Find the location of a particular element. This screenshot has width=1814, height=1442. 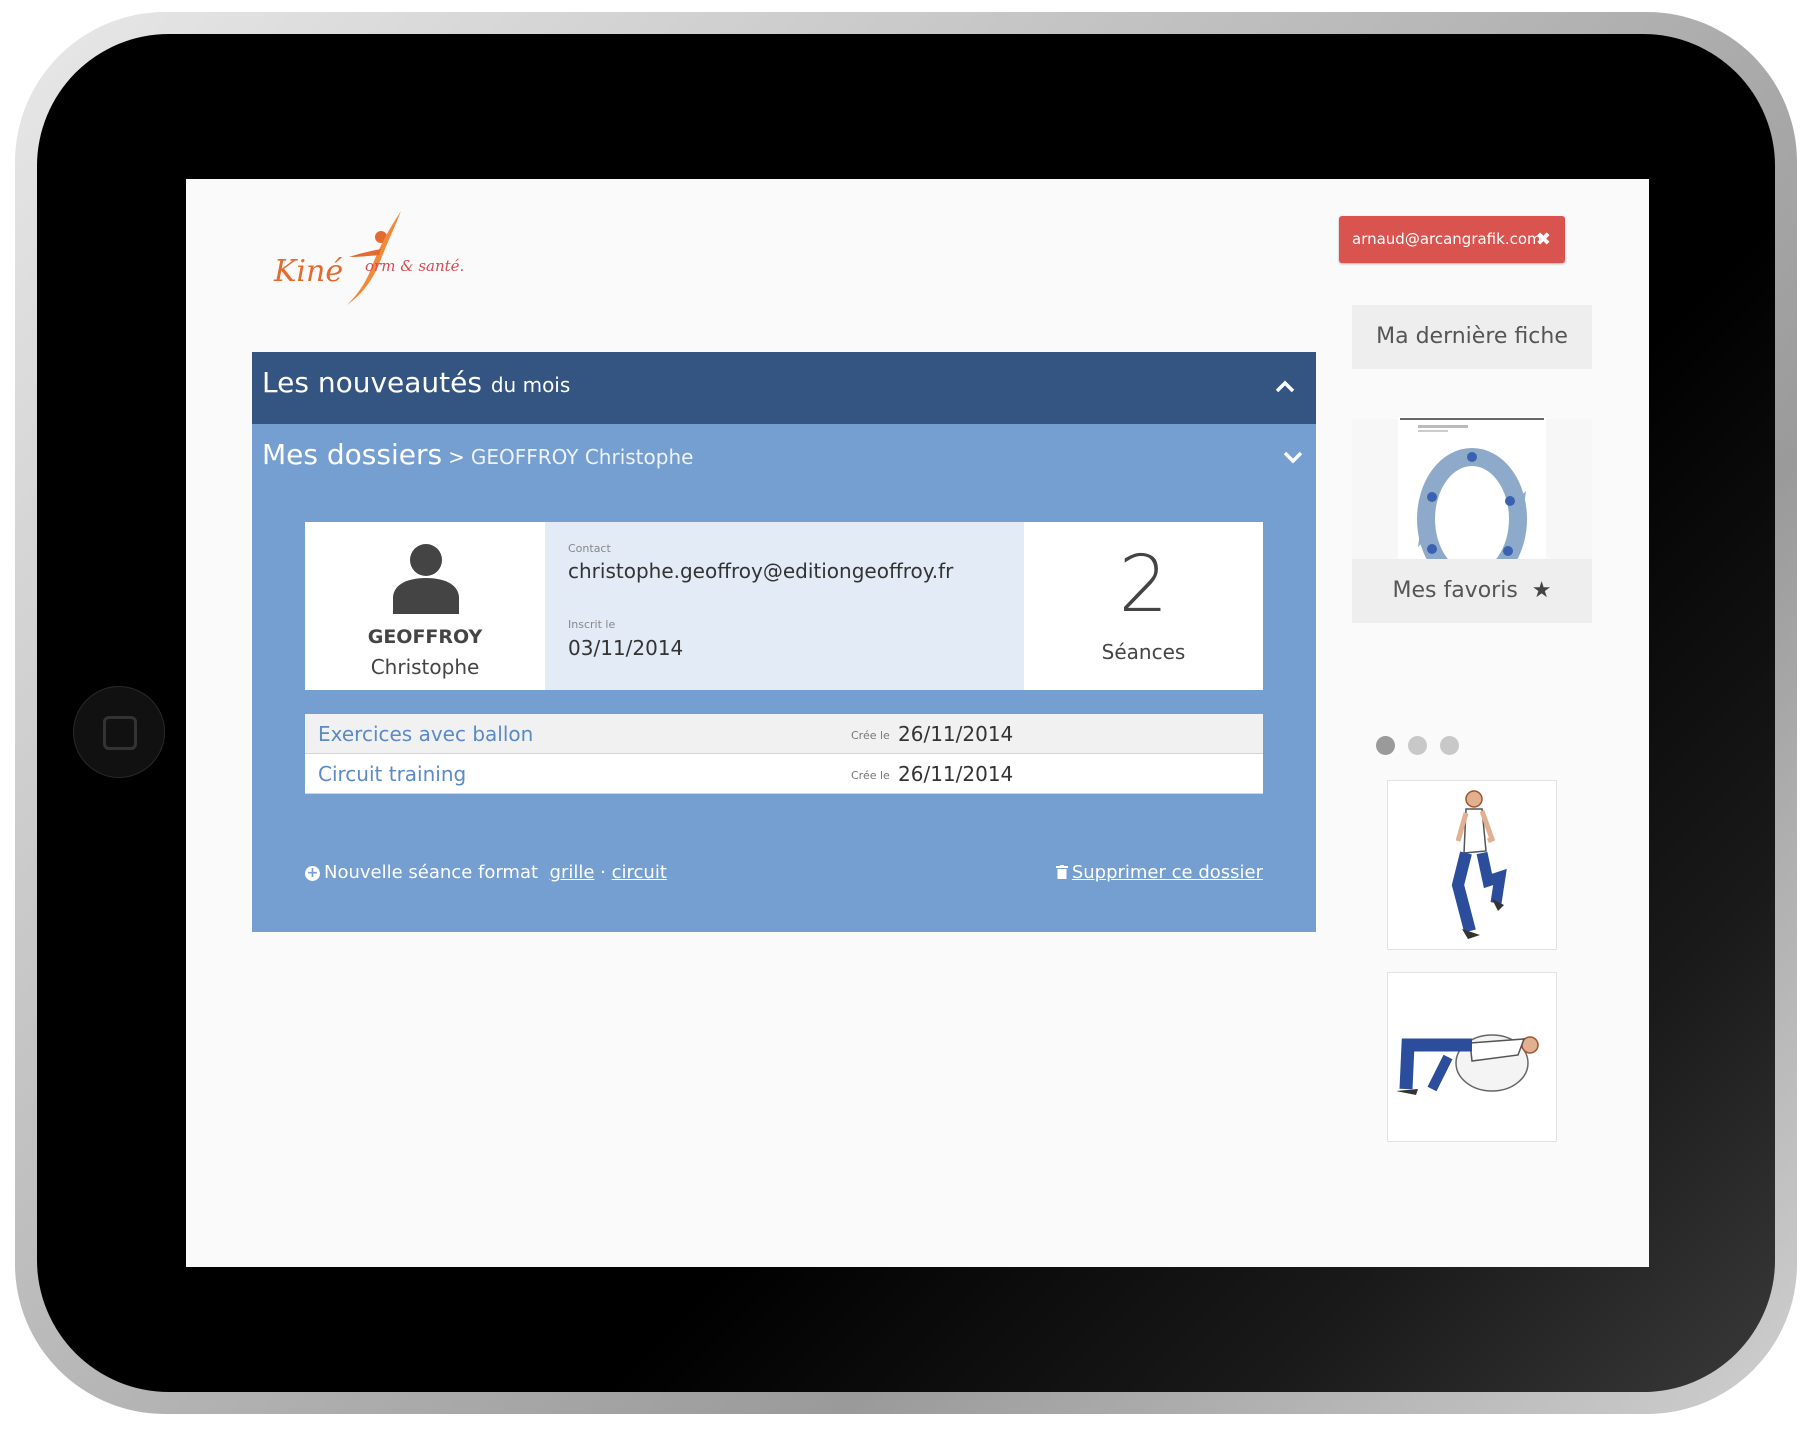

breadcrumb-patient: GEOFFROY Christophe is located at coordinates (582, 457).